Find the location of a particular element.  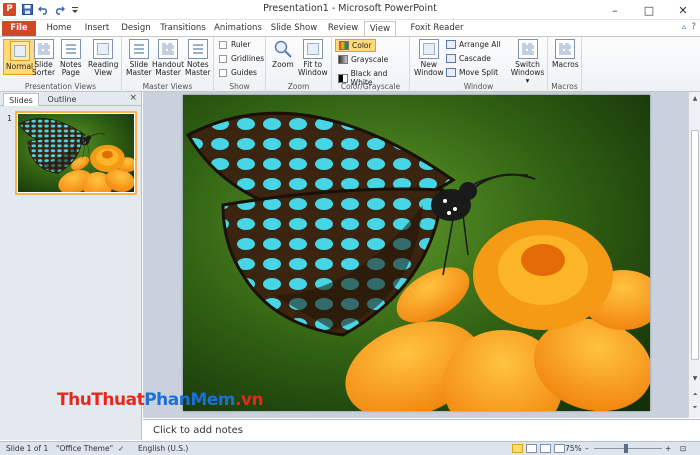

group-macros: Macros Macros is located at coordinates (565, 64).